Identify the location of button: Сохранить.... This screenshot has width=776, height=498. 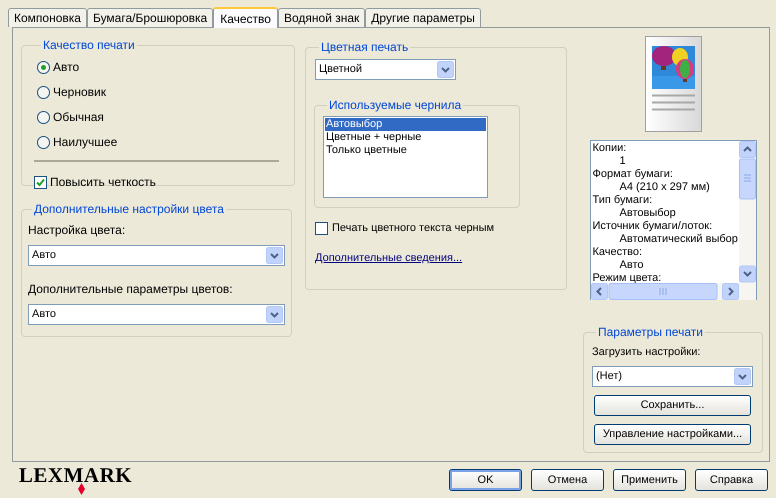
(672, 405).